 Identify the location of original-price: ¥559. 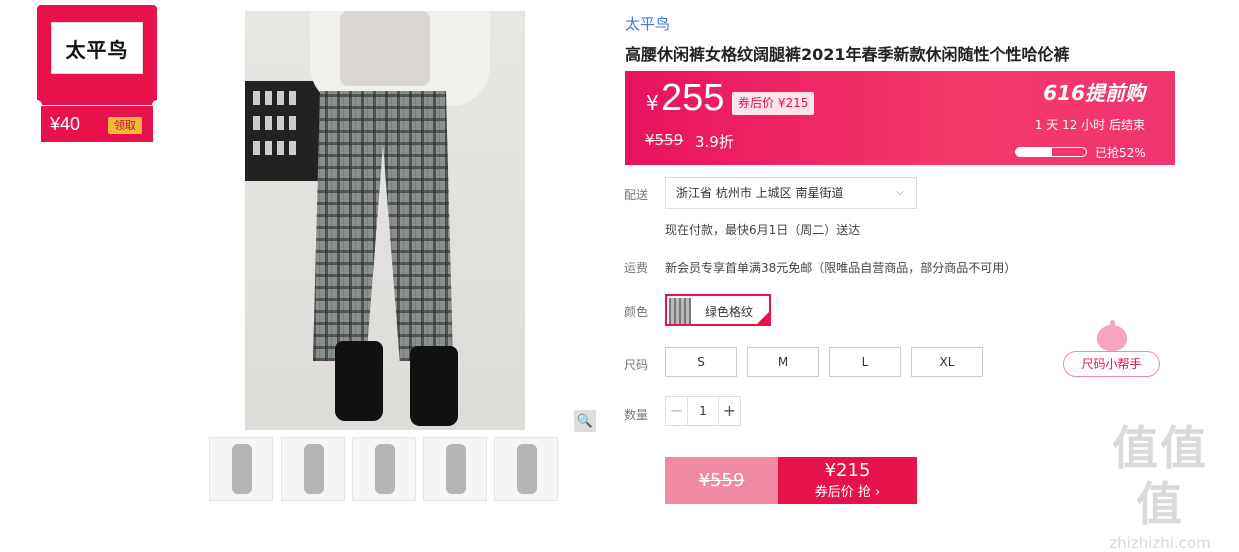
(664, 140).